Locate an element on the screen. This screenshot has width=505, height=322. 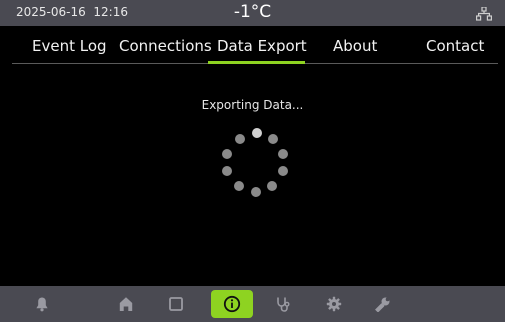
bottom-nav-bar is located at coordinates (252, 304).